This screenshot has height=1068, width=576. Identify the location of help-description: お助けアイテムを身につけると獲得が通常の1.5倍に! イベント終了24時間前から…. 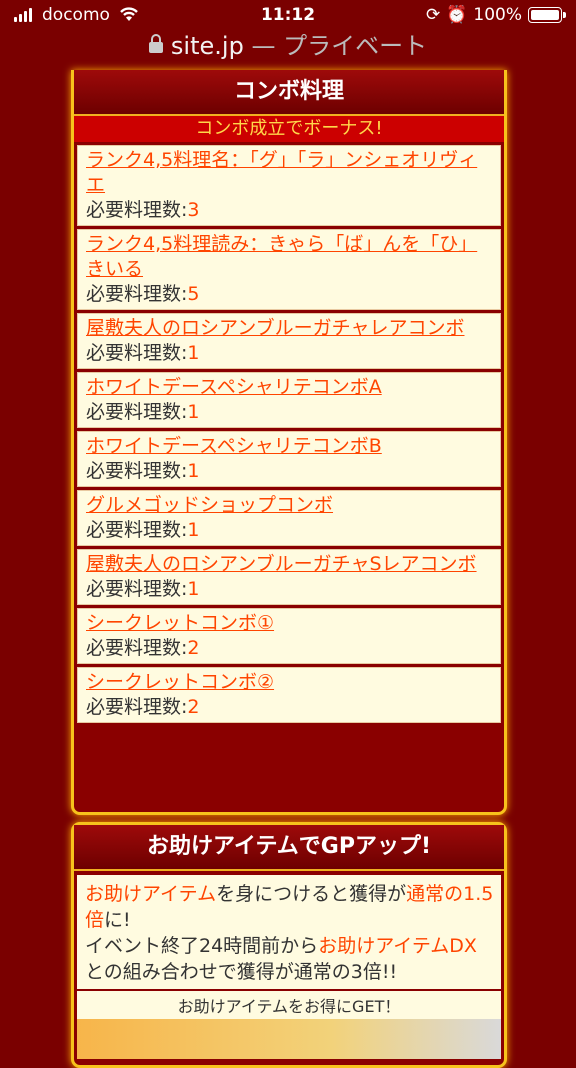
(289, 932).